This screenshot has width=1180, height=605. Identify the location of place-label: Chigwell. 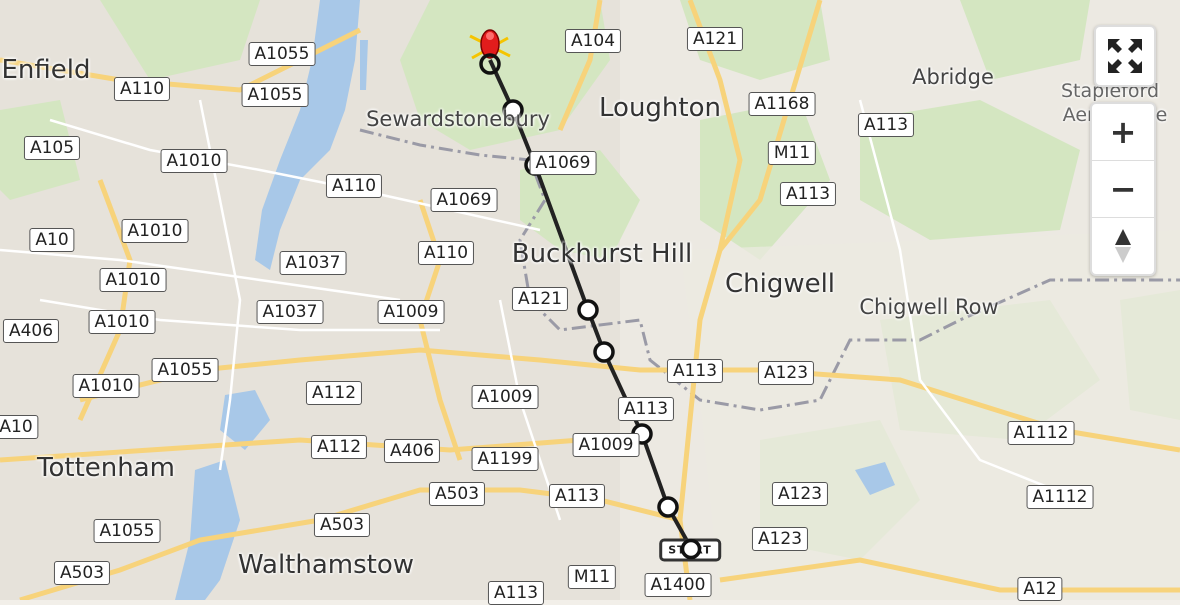
(780, 284).